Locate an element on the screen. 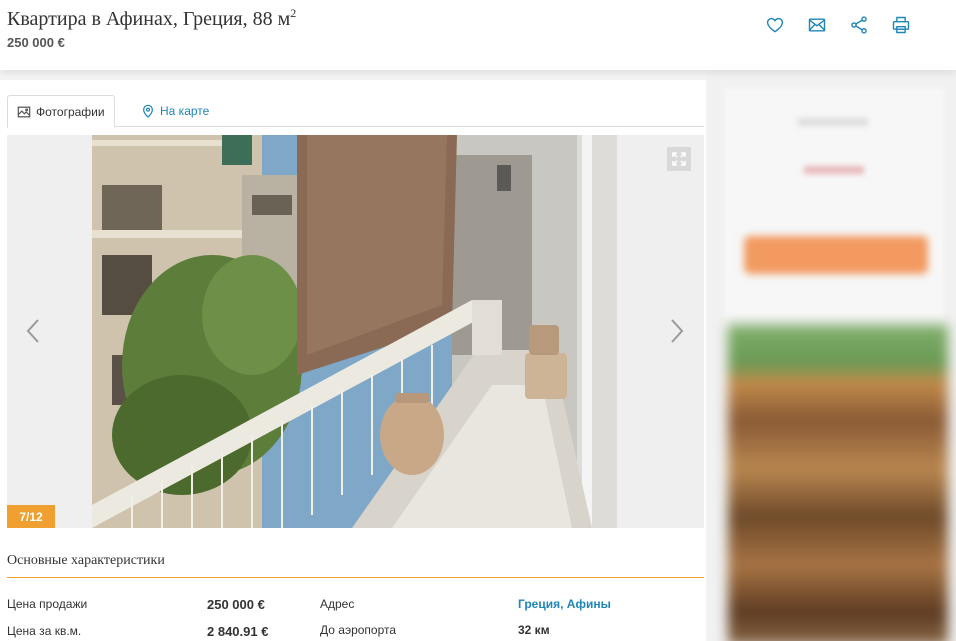 Image resolution: width=956 pixels, height=641 pixels. print-button is located at coordinates (901, 25).